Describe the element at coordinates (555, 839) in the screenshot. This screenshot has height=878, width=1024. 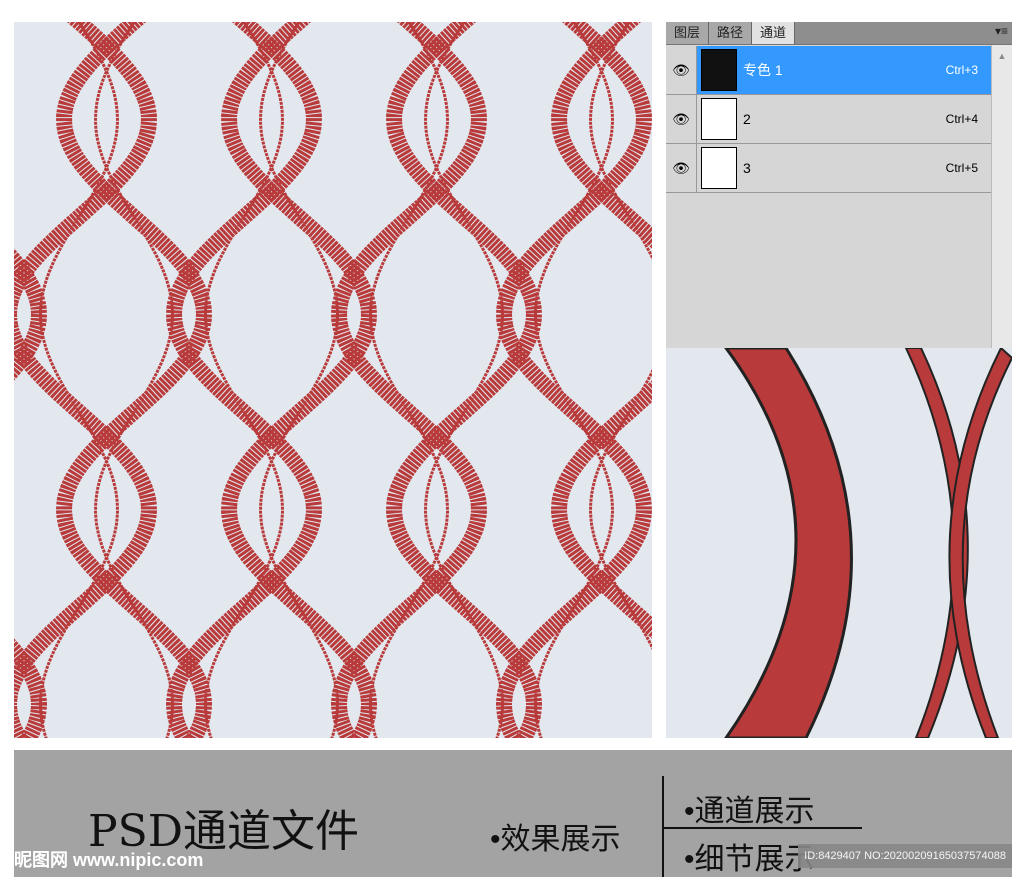
I see `label-effect: •效果展示` at that location.